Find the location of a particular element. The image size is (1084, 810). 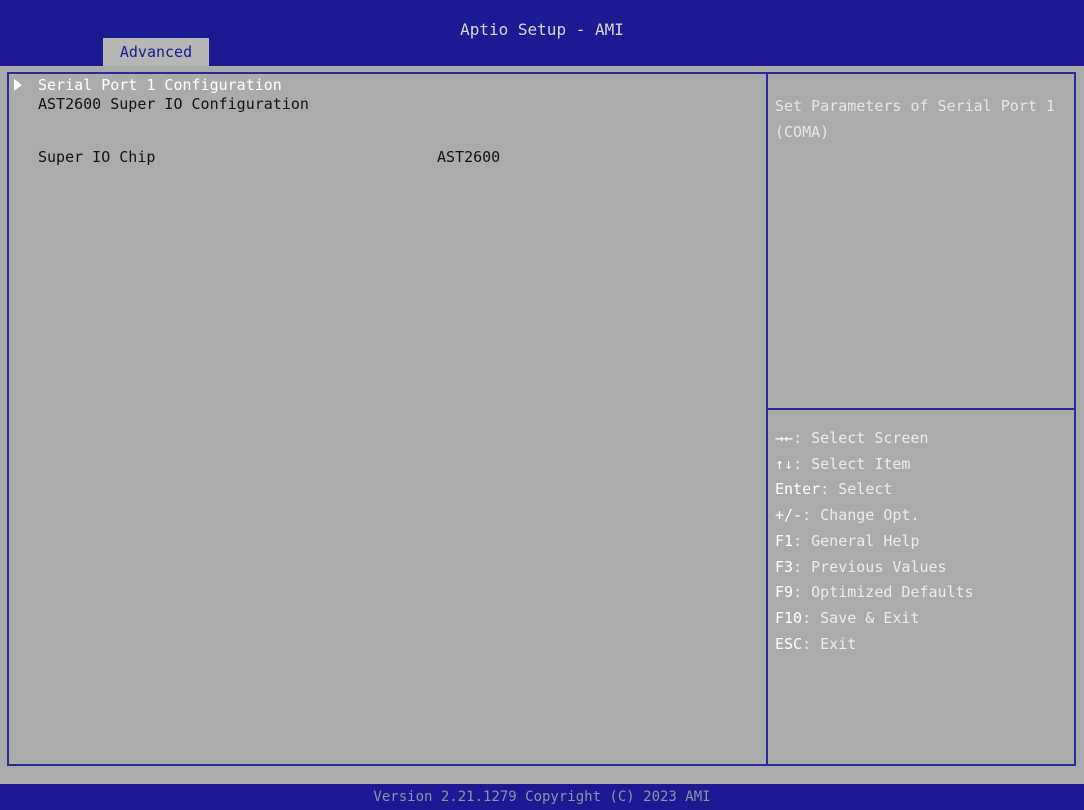

key-legend-item: F3: Previous Values is located at coordinates (921, 568).